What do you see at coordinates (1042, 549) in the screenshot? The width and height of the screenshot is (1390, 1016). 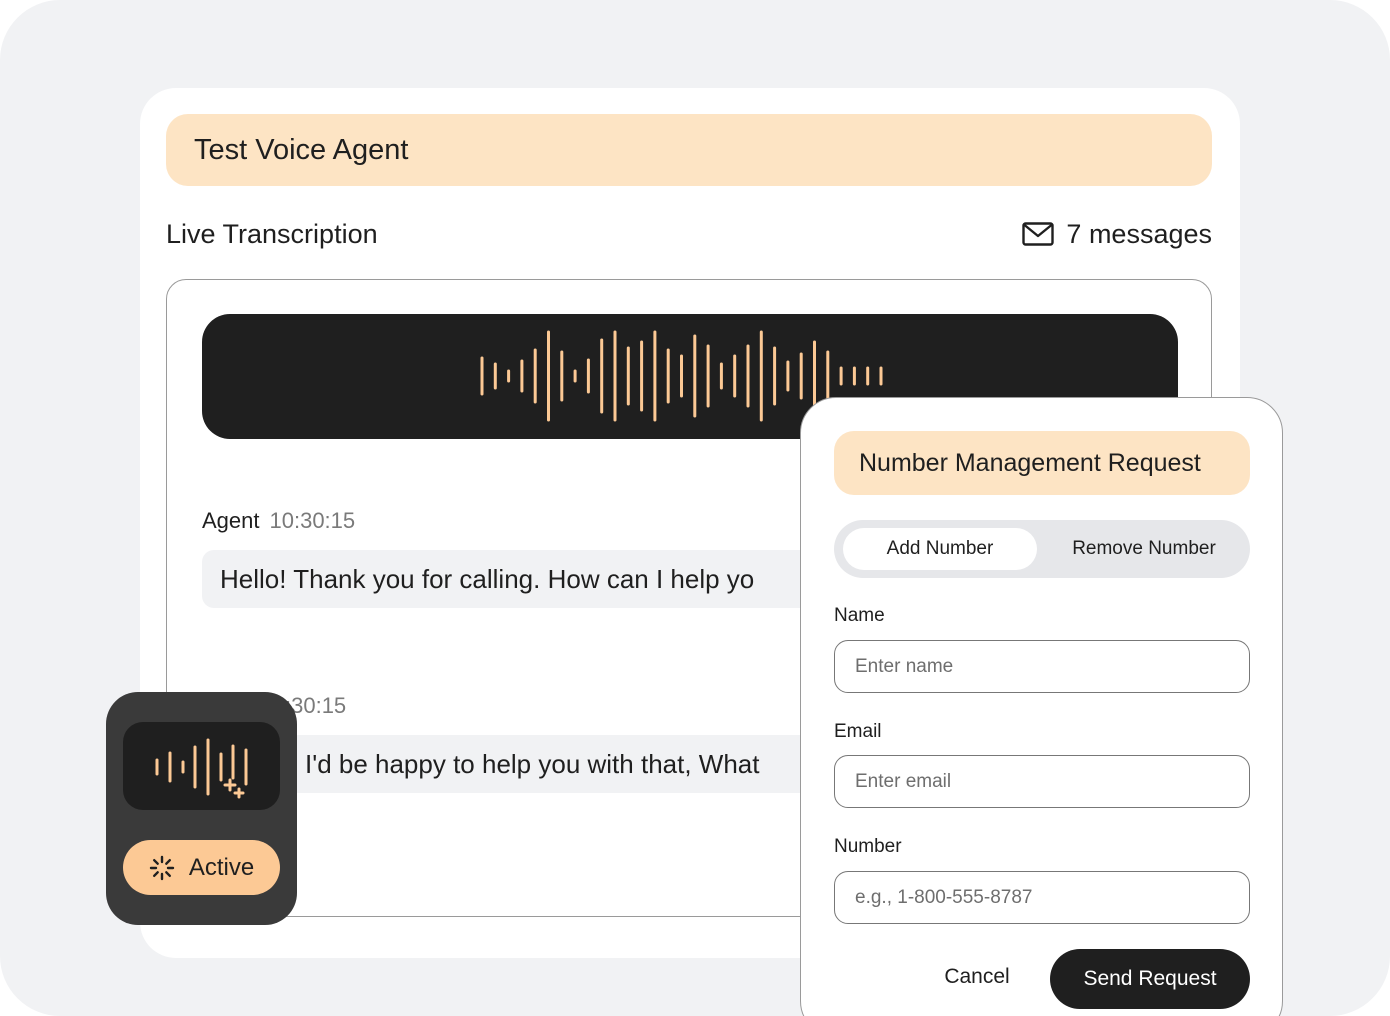 I see `request-type-toggle: Add Number Remove Number` at bounding box center [1042, 549].